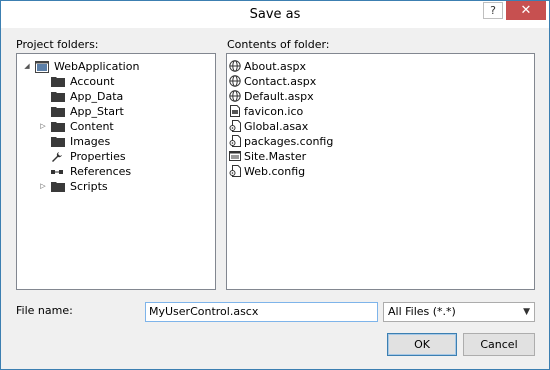 Image resolution: width=550 pixels, height=370 pixels. What do you see at coordinates (57, 44) in the screenshot?
I see `project-folders-label: Project folders:` at bounding box center [57, 44].